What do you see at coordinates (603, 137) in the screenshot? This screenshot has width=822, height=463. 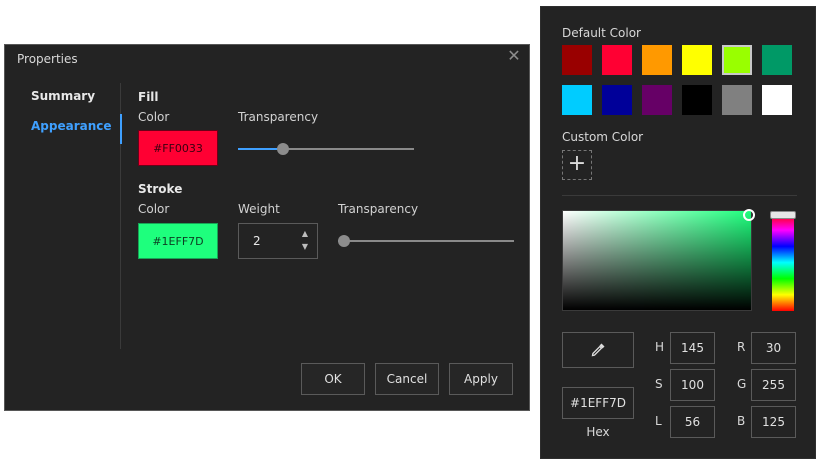 I see `custom-color-label: Custom Color` at bounding box center [603, 137].